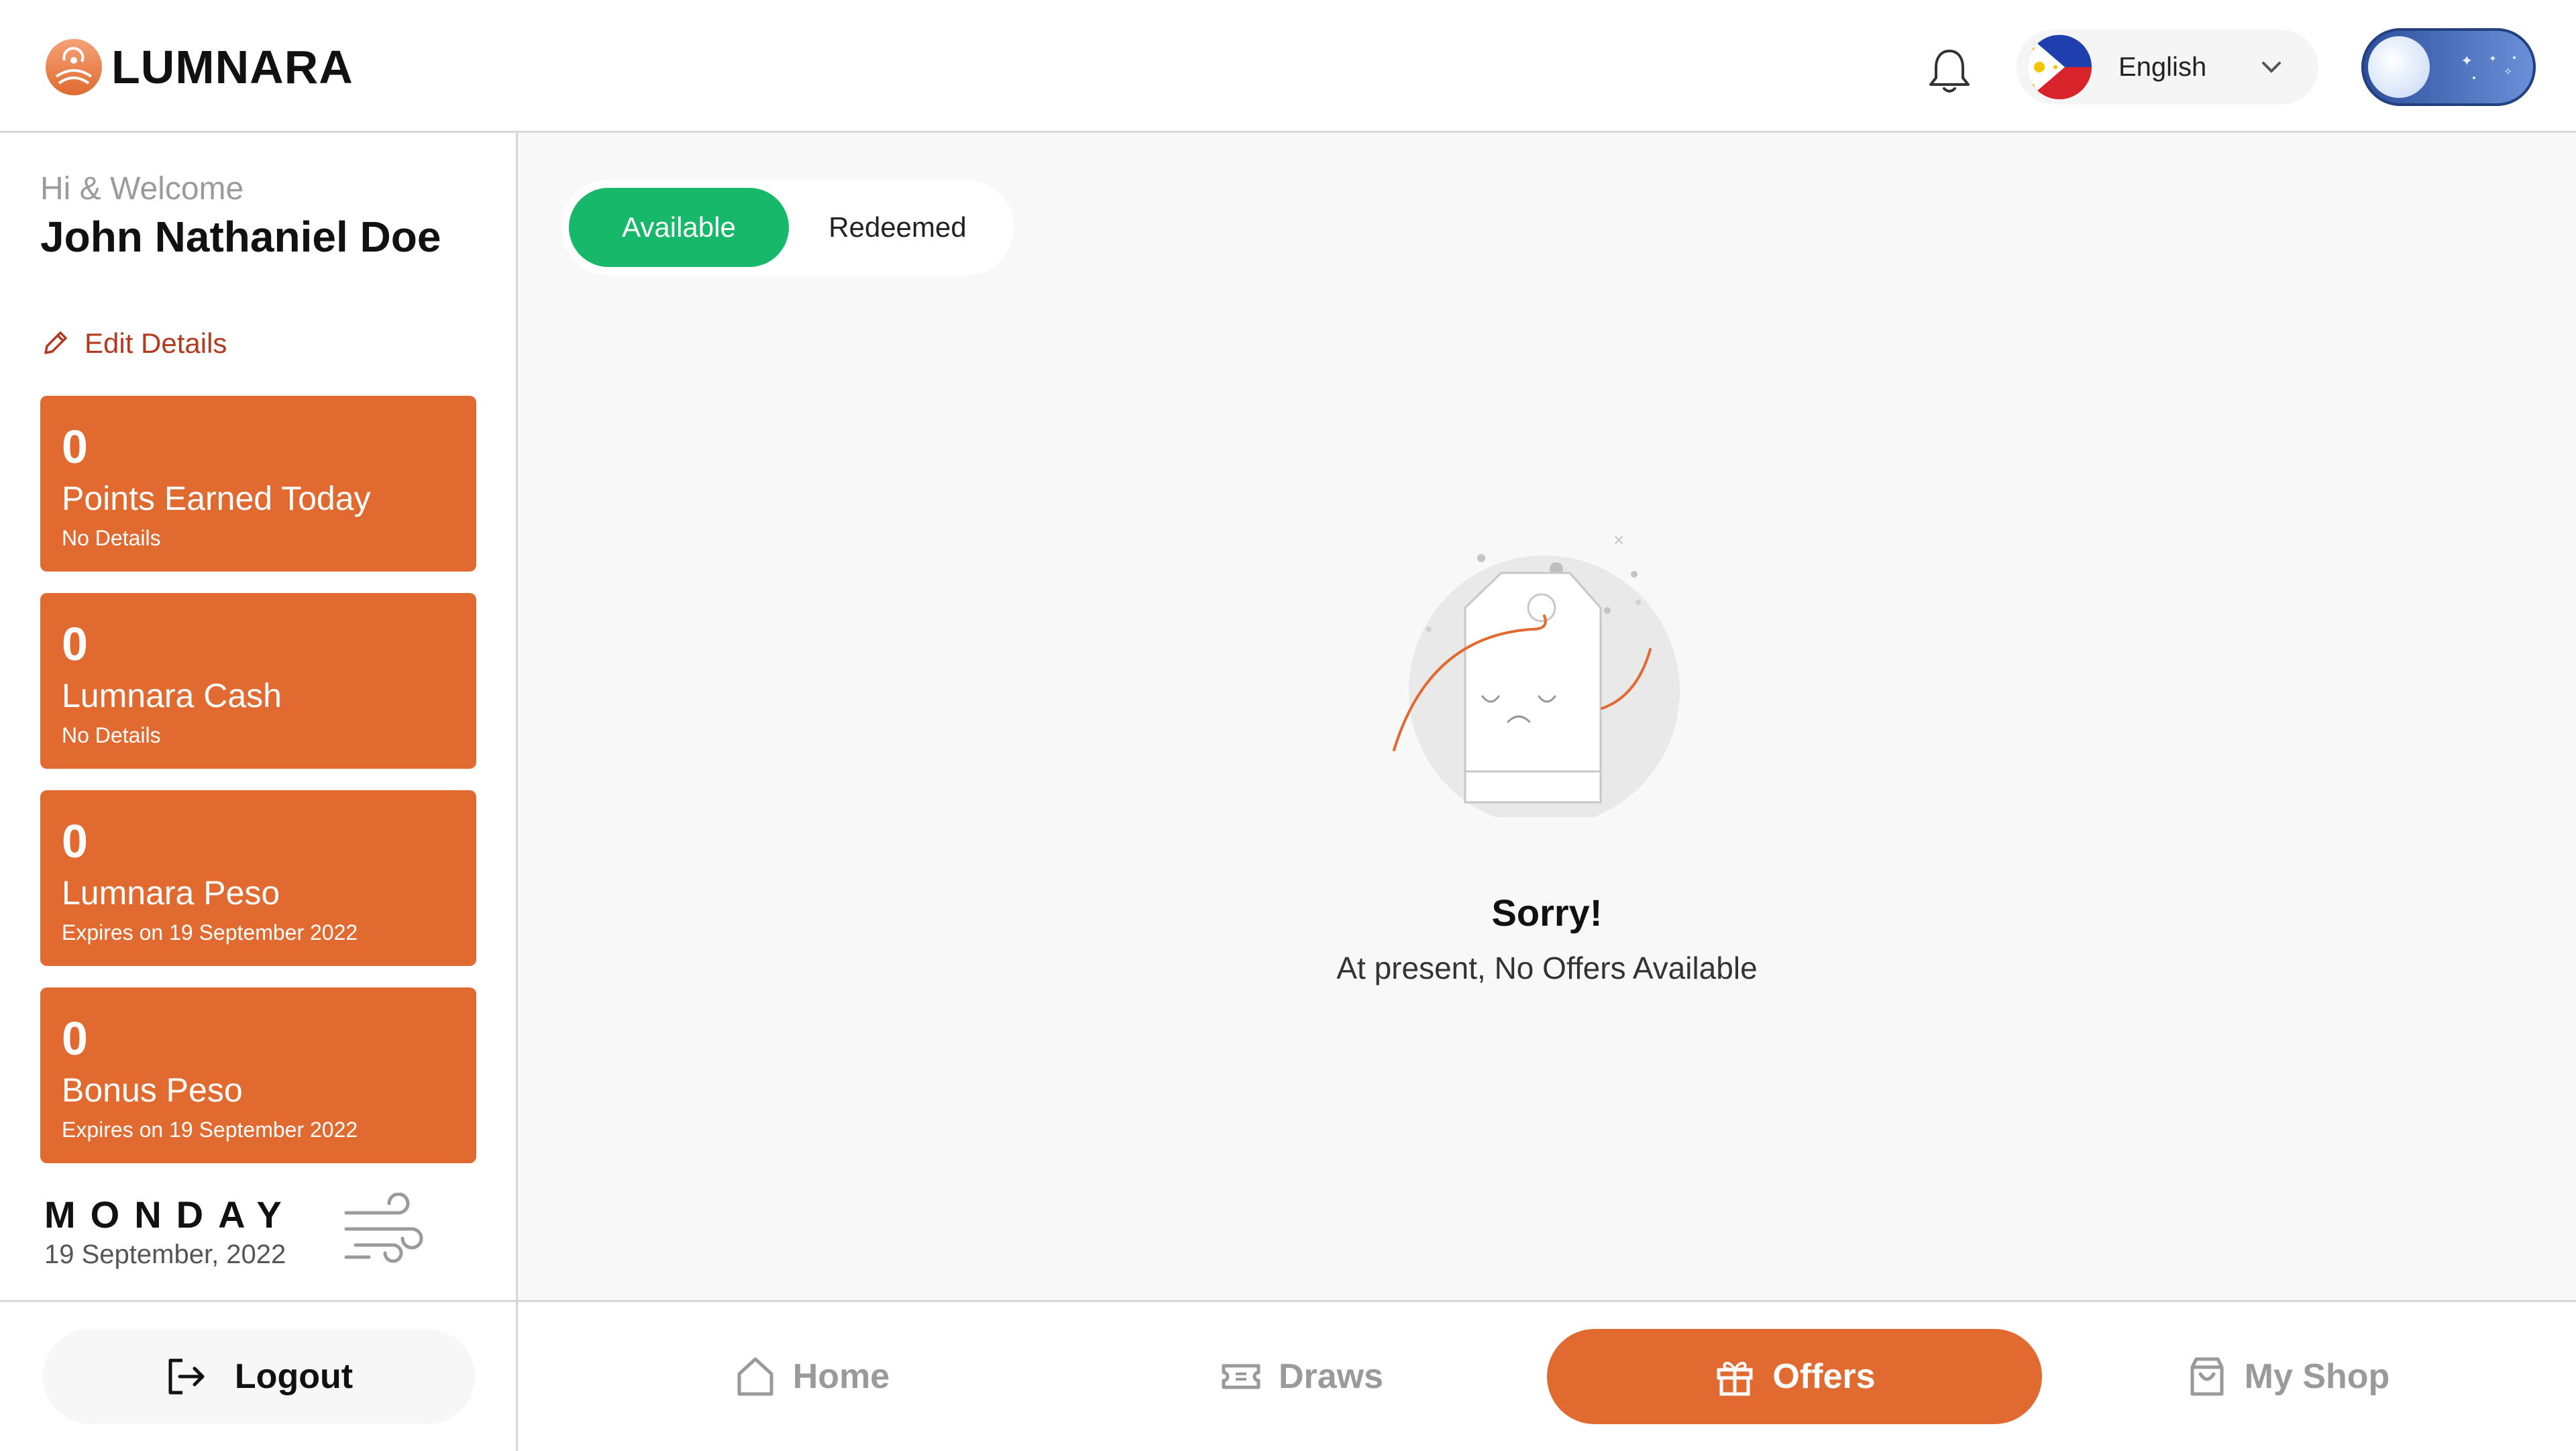 The image size is (2576, 1451). I want to click on home-icon, so click(755, 1376).